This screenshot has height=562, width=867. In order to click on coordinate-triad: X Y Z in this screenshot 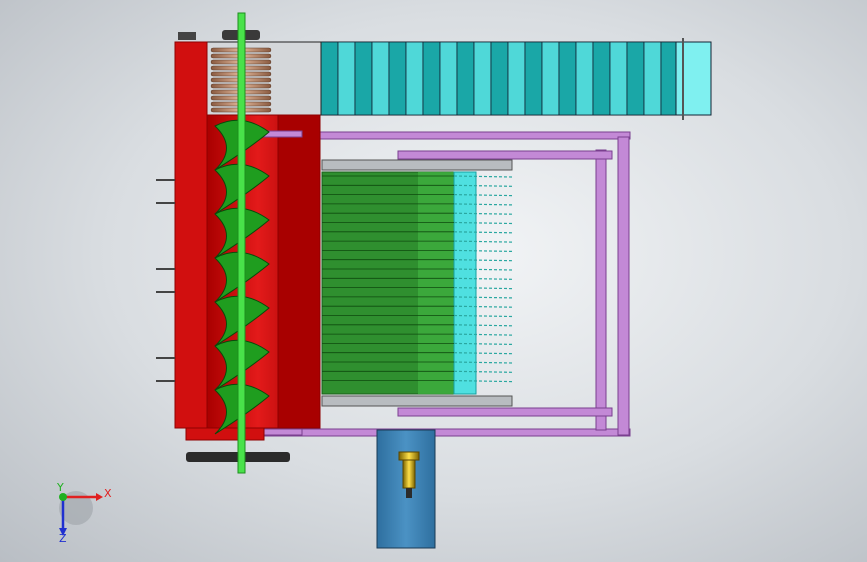, I will do `click(84, 513)`.